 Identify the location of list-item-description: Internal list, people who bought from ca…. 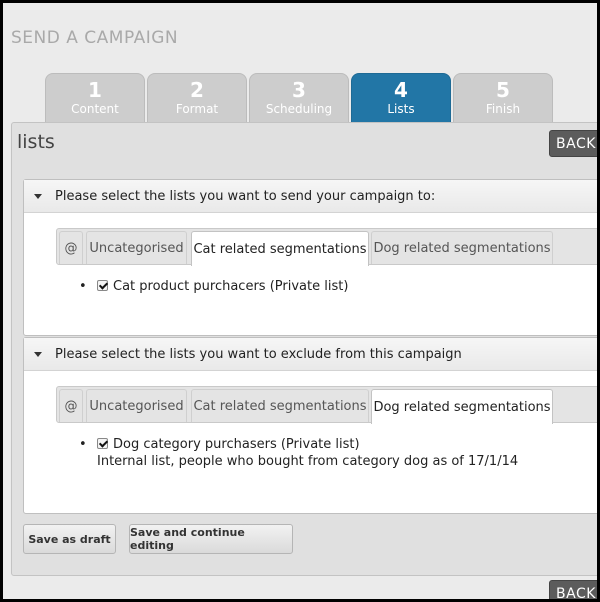
(308, 461).